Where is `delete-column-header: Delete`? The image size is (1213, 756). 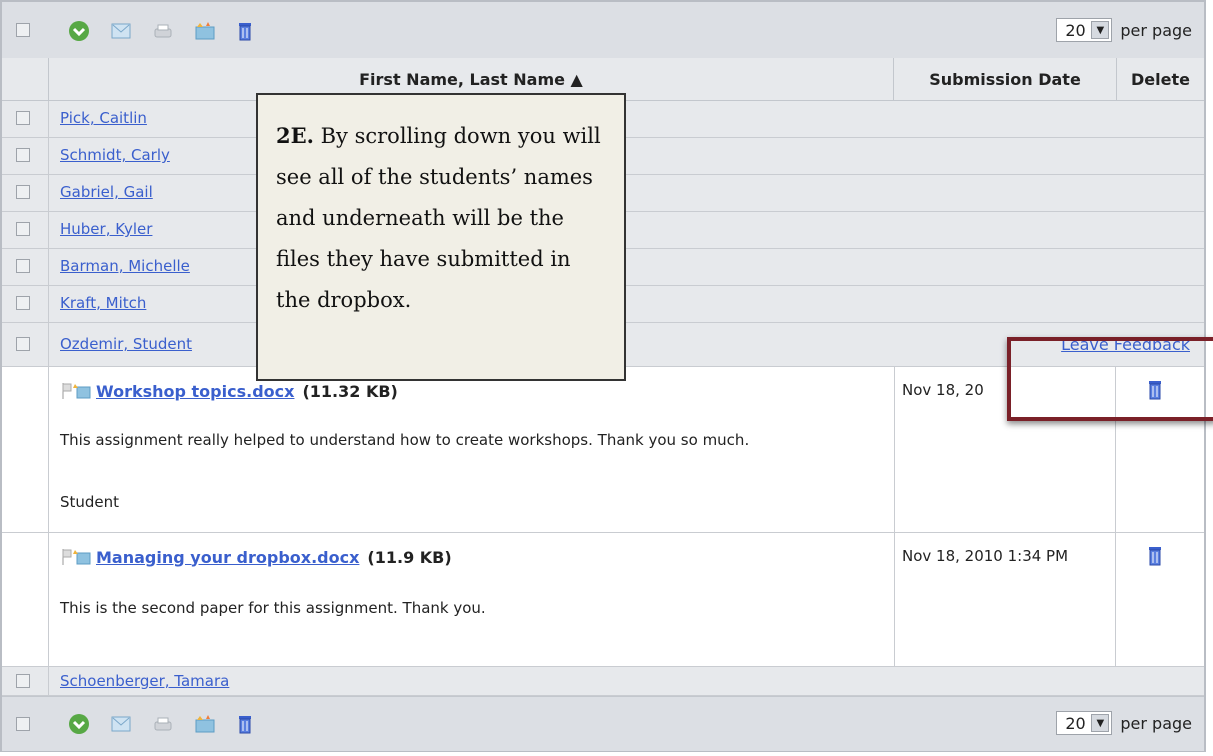 delete-column-header: Delete is located at coordinates (1160, 79).